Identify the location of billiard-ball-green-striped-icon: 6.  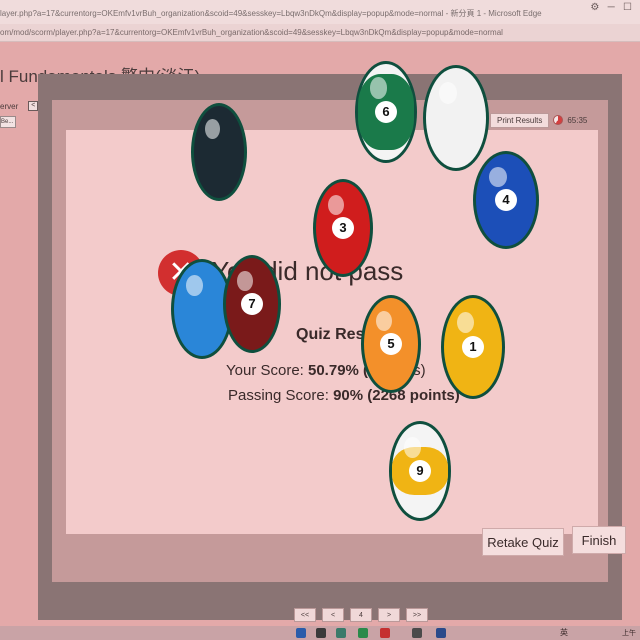
(386, 112).